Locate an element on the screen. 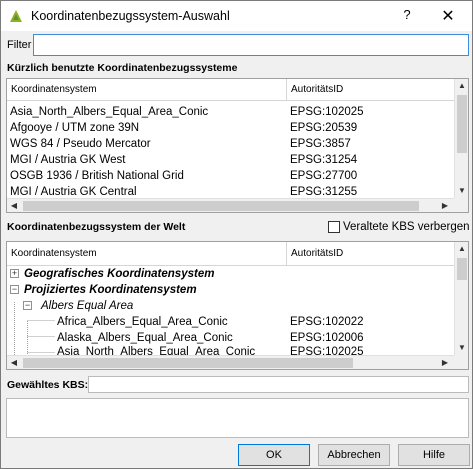  ok-button: OK is located at coordinates (274, 455).